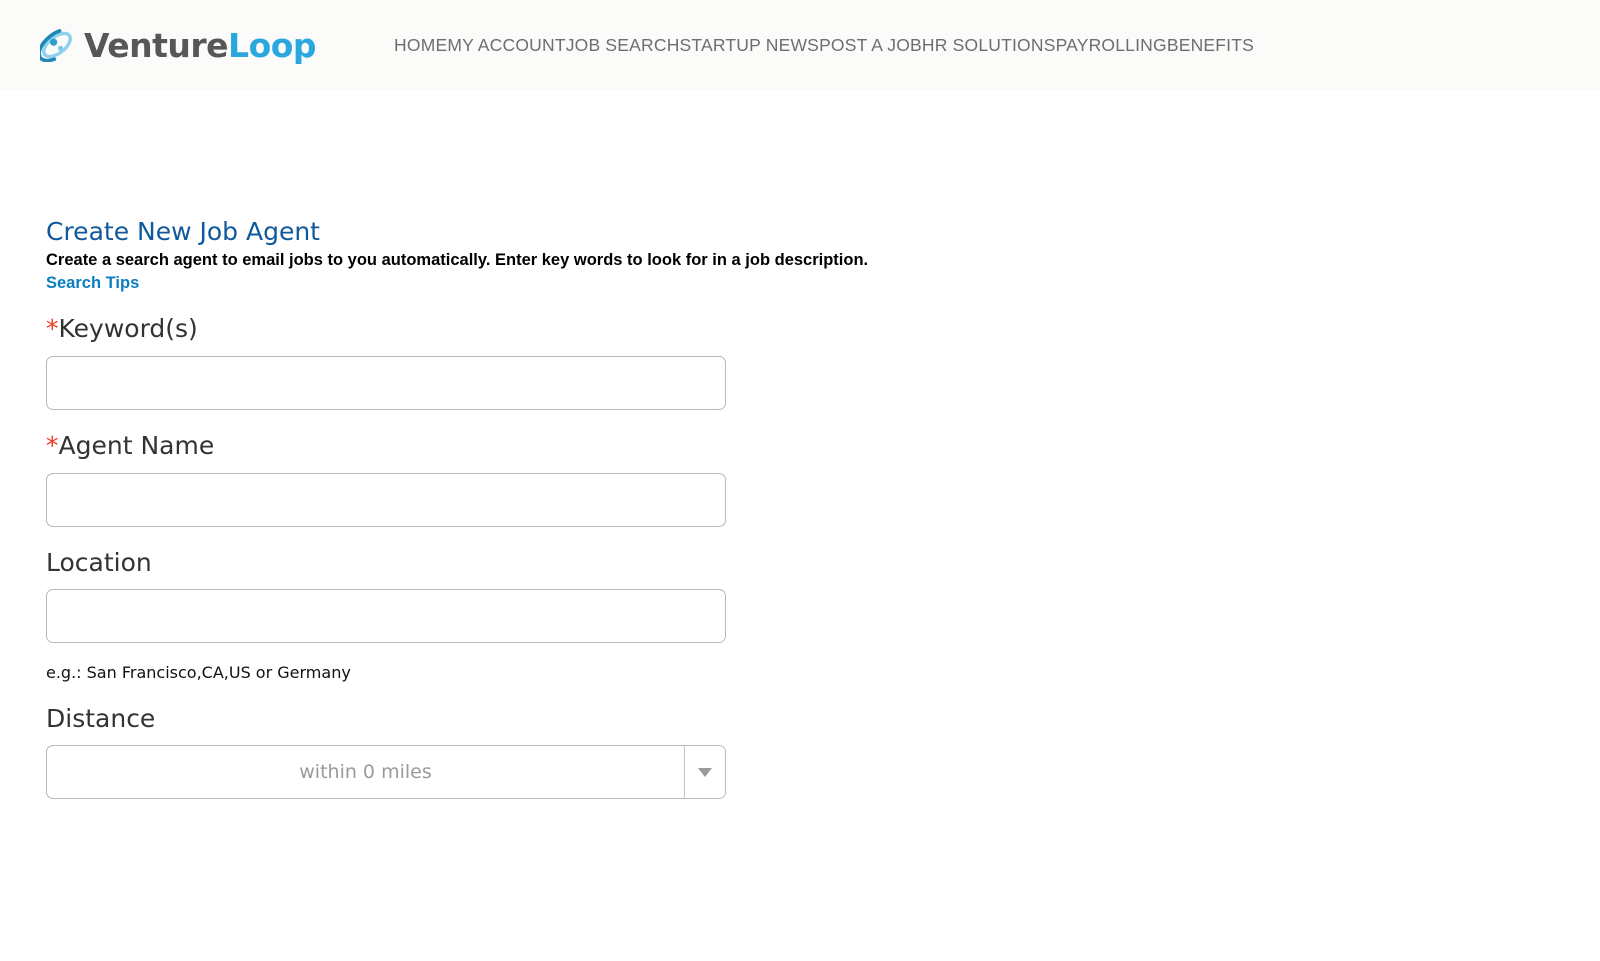 This screenshot has width=1600, height=961. What do you see at coordinates (52, 445) in the screenshot?
I see `required-asterisk-agent-name: *` at bounding box center [52, 445].